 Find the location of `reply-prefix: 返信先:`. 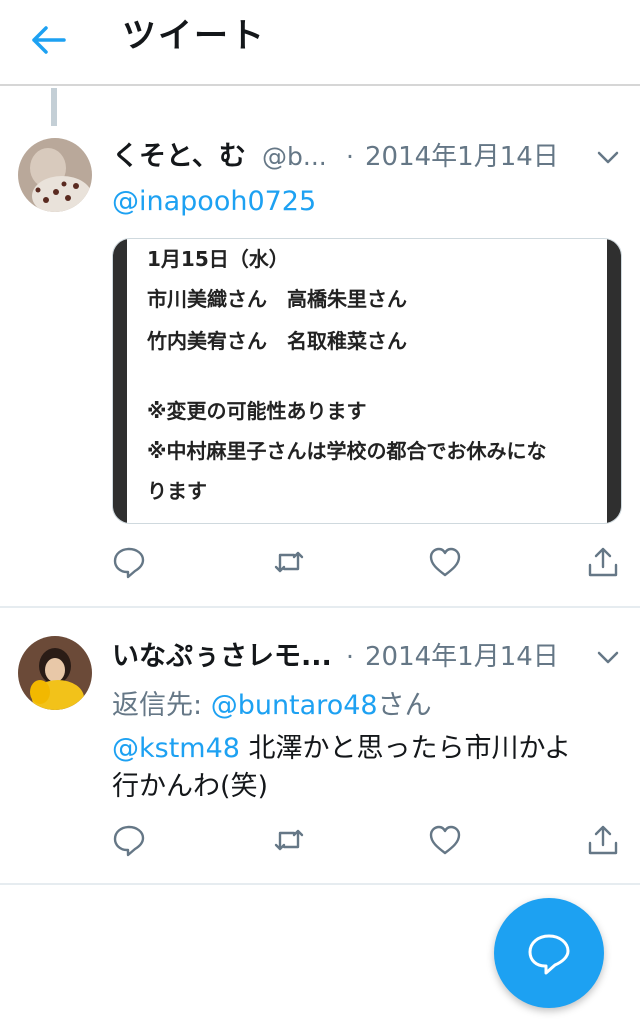

reply-prefix: 返信先: is located at coordinates (161, 705).